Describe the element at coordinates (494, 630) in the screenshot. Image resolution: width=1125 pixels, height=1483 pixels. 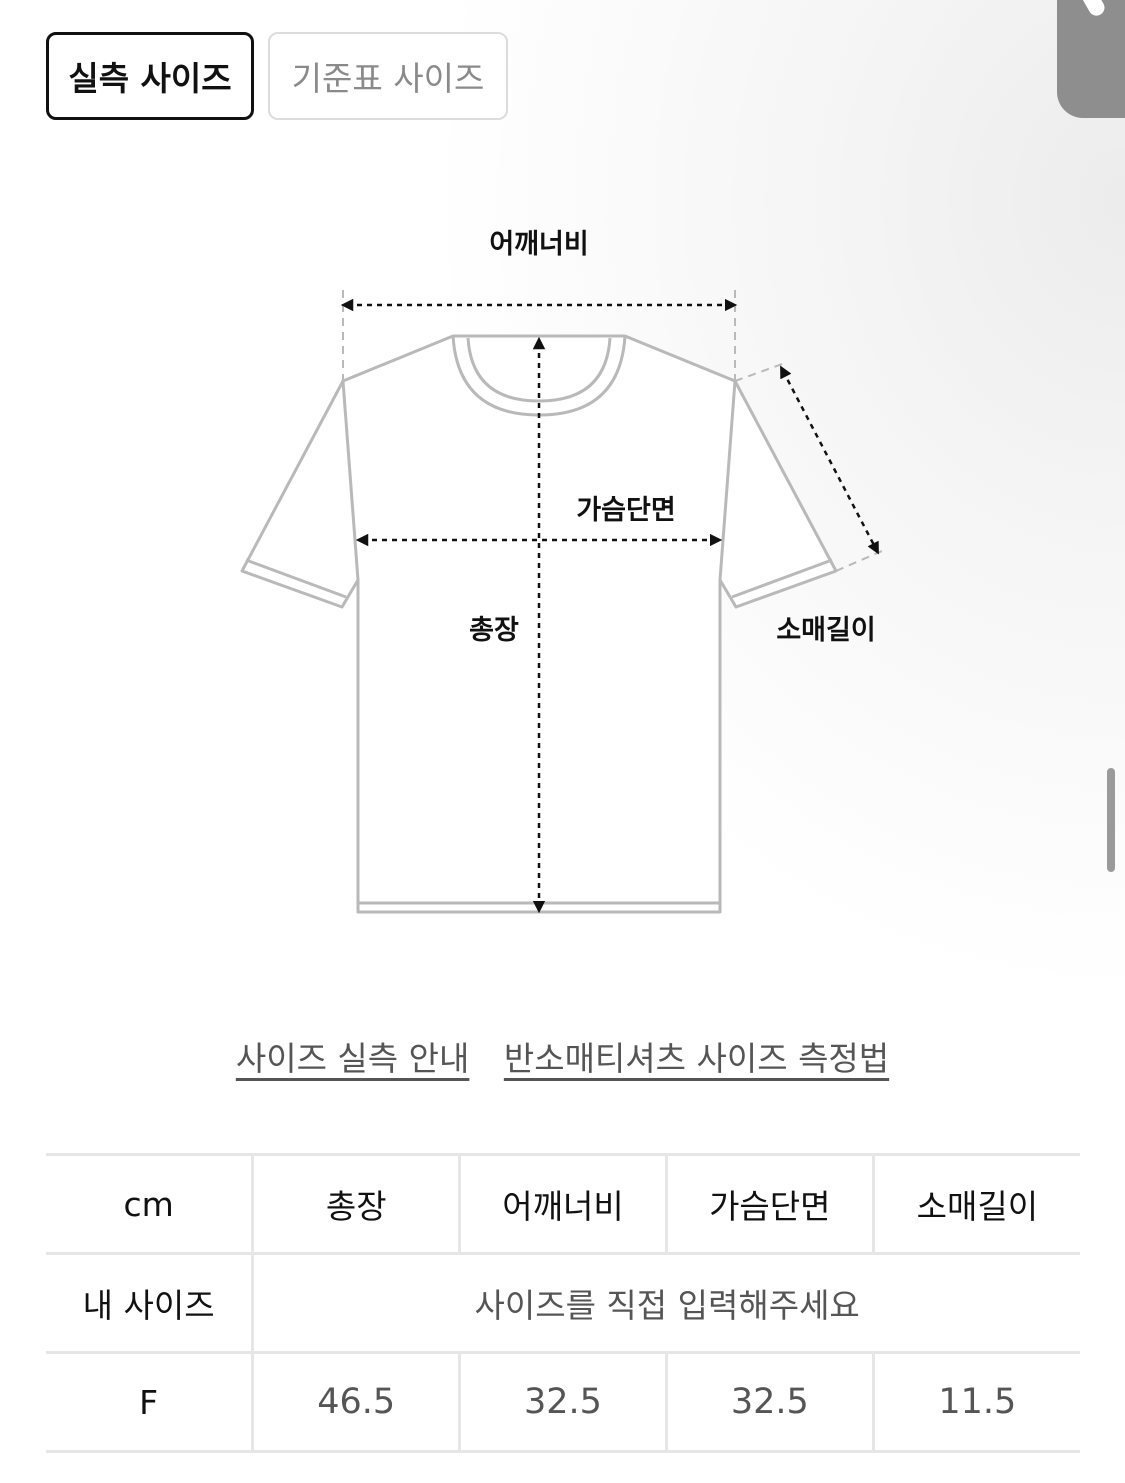
I see `label-length: 총장` at that location.